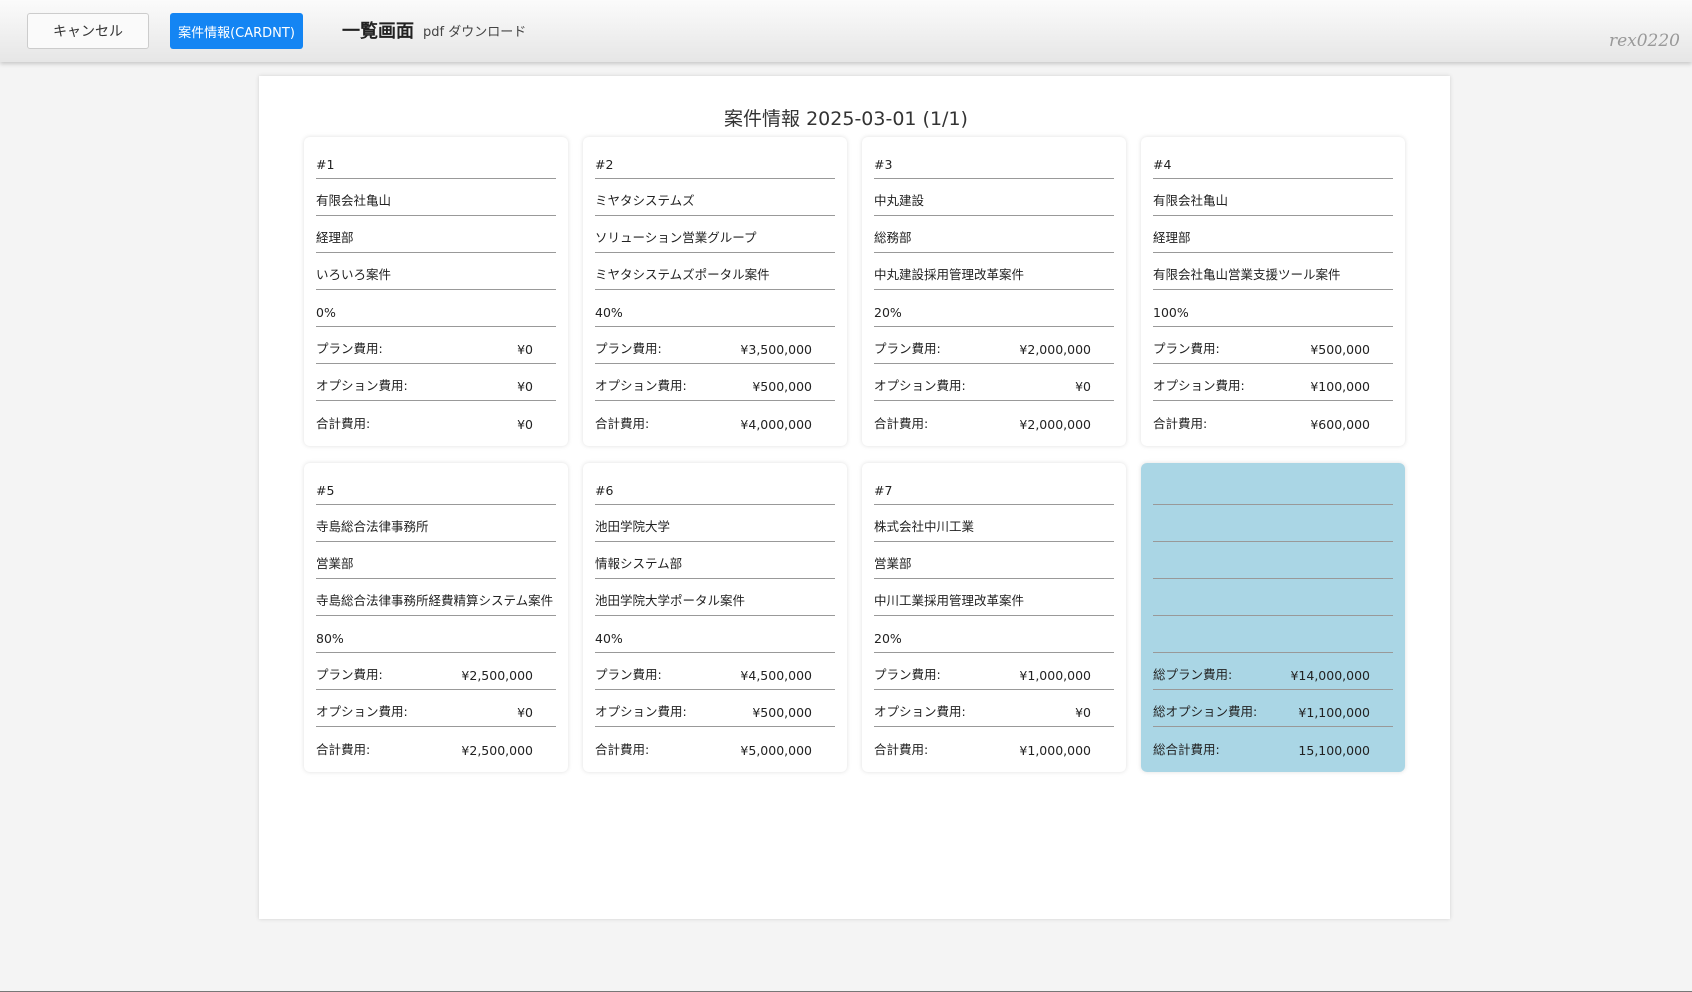  Describe the element at coordinates (1340, 386) in the screenshot. I see `option-cost-value: ¥100,000` at that location.